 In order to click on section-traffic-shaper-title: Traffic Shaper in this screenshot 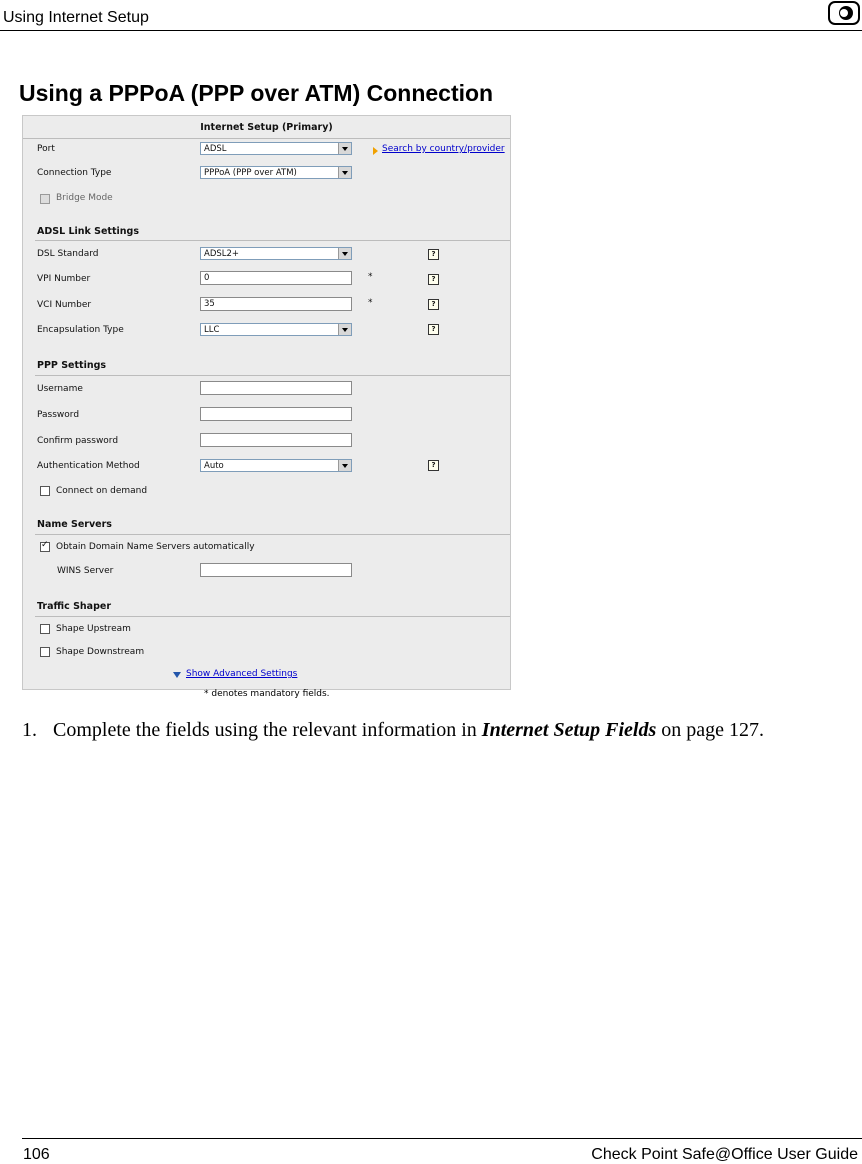, I will do `click(74, 606)`.